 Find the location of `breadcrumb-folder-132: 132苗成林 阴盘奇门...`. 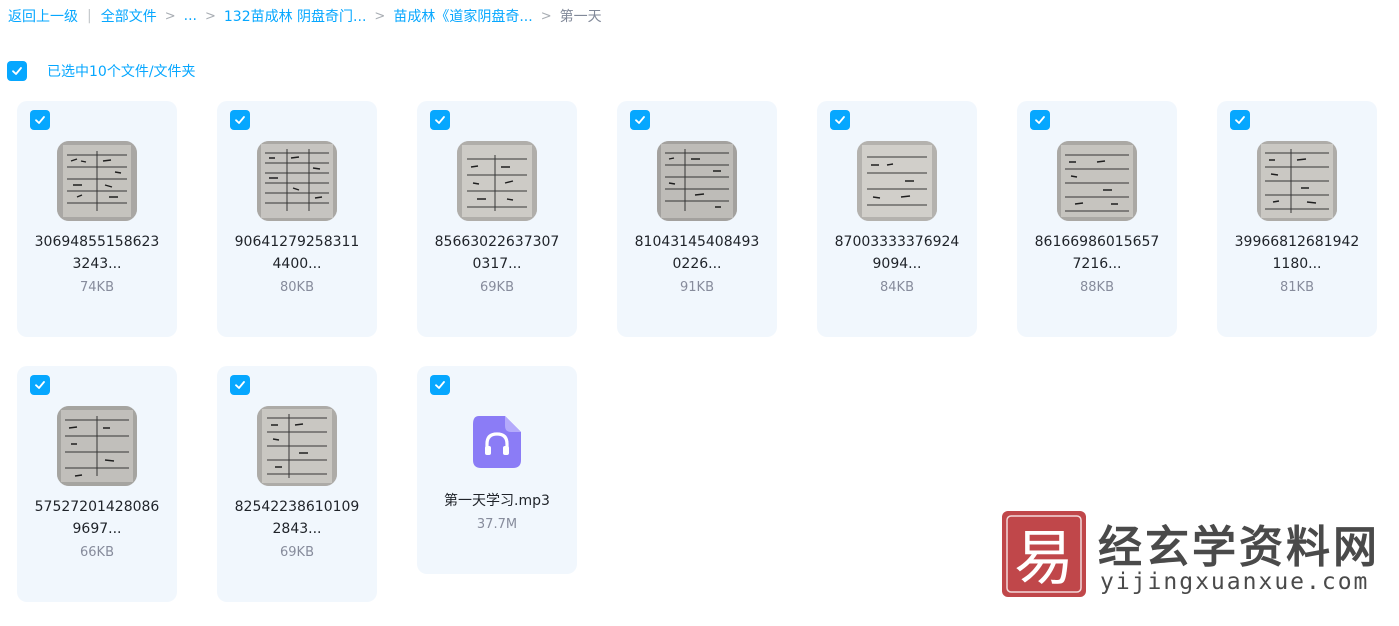

breadcrumb-folder-132: 132苗成林 阴盘奇门... is located at coordinates (295, 16).